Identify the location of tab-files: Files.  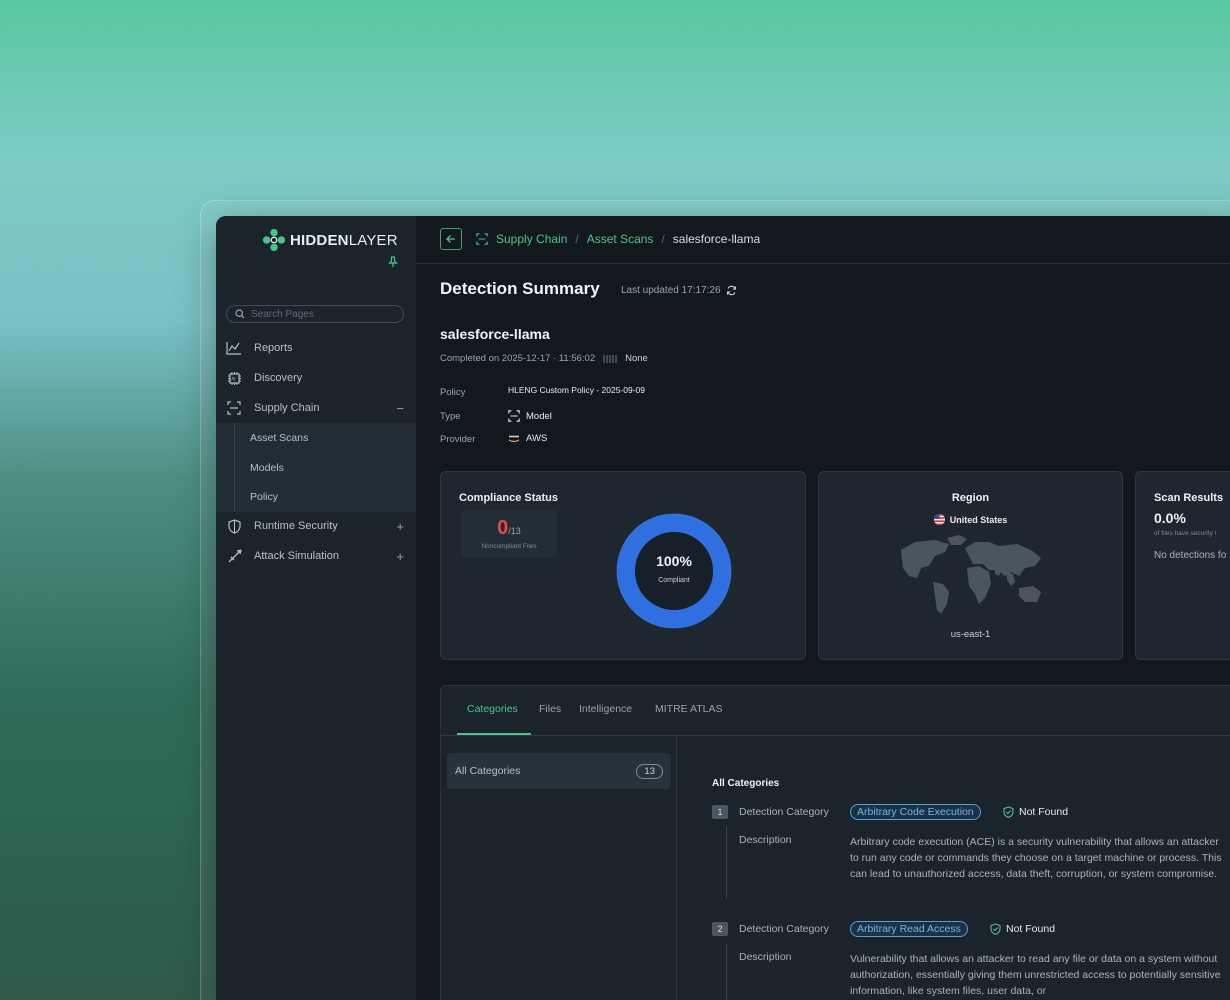
(550, 709).